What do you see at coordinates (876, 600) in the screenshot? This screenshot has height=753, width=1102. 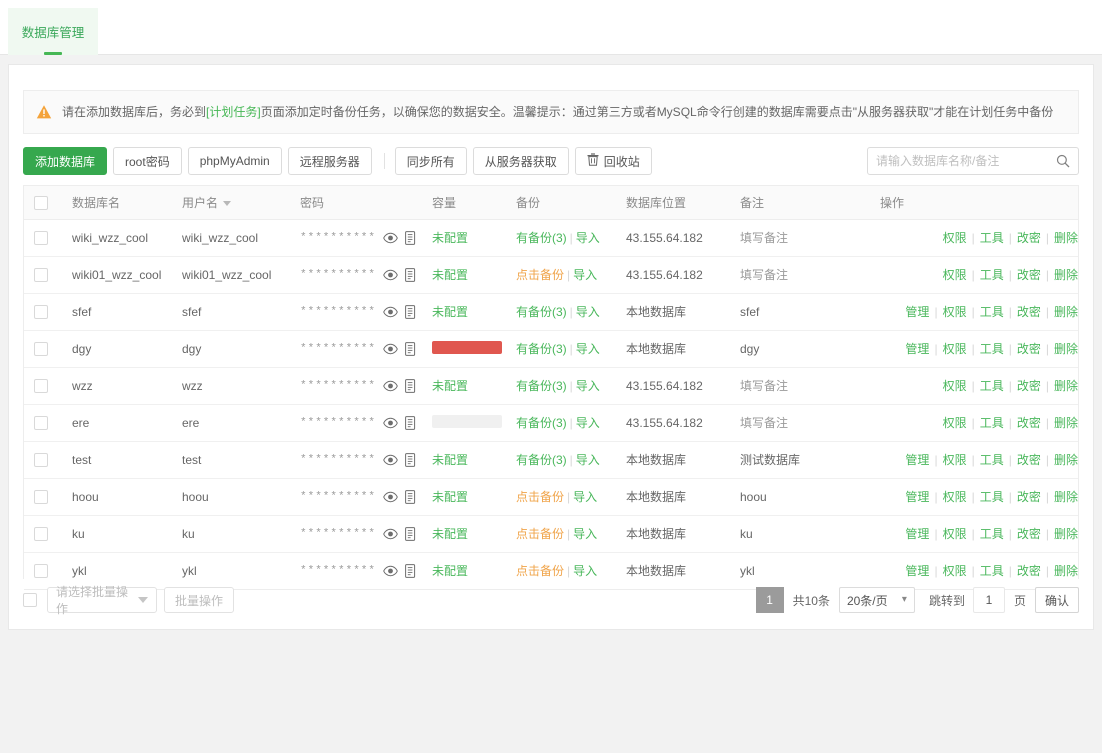 I see `page-size-select: 20条/页 ▾` at bounding box center [876, 600].